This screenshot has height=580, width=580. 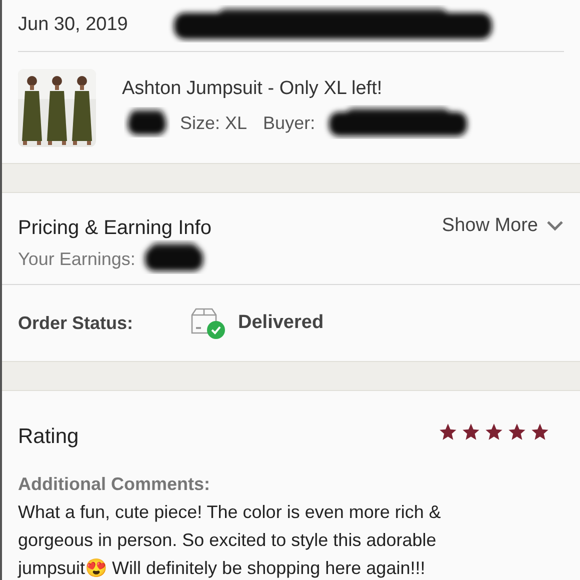 I want to click on section-title: Rating, so click(x=48, y=437).